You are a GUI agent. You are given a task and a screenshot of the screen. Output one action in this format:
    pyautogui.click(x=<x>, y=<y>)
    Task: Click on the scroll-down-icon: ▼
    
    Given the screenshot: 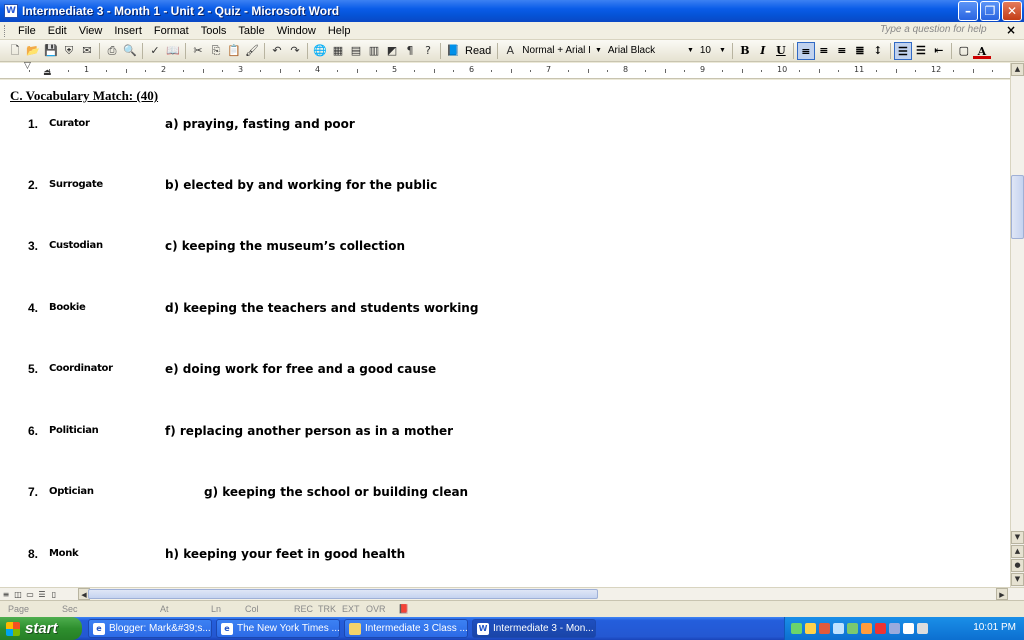 What is the action you would take?
    pyautogui.click(x=1017, y=537)
    